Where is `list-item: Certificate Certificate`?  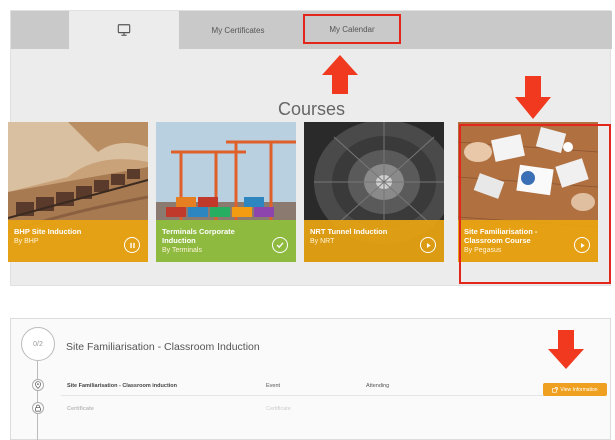
list-item: Certificate Certificate is located at coordinates (333, 409).